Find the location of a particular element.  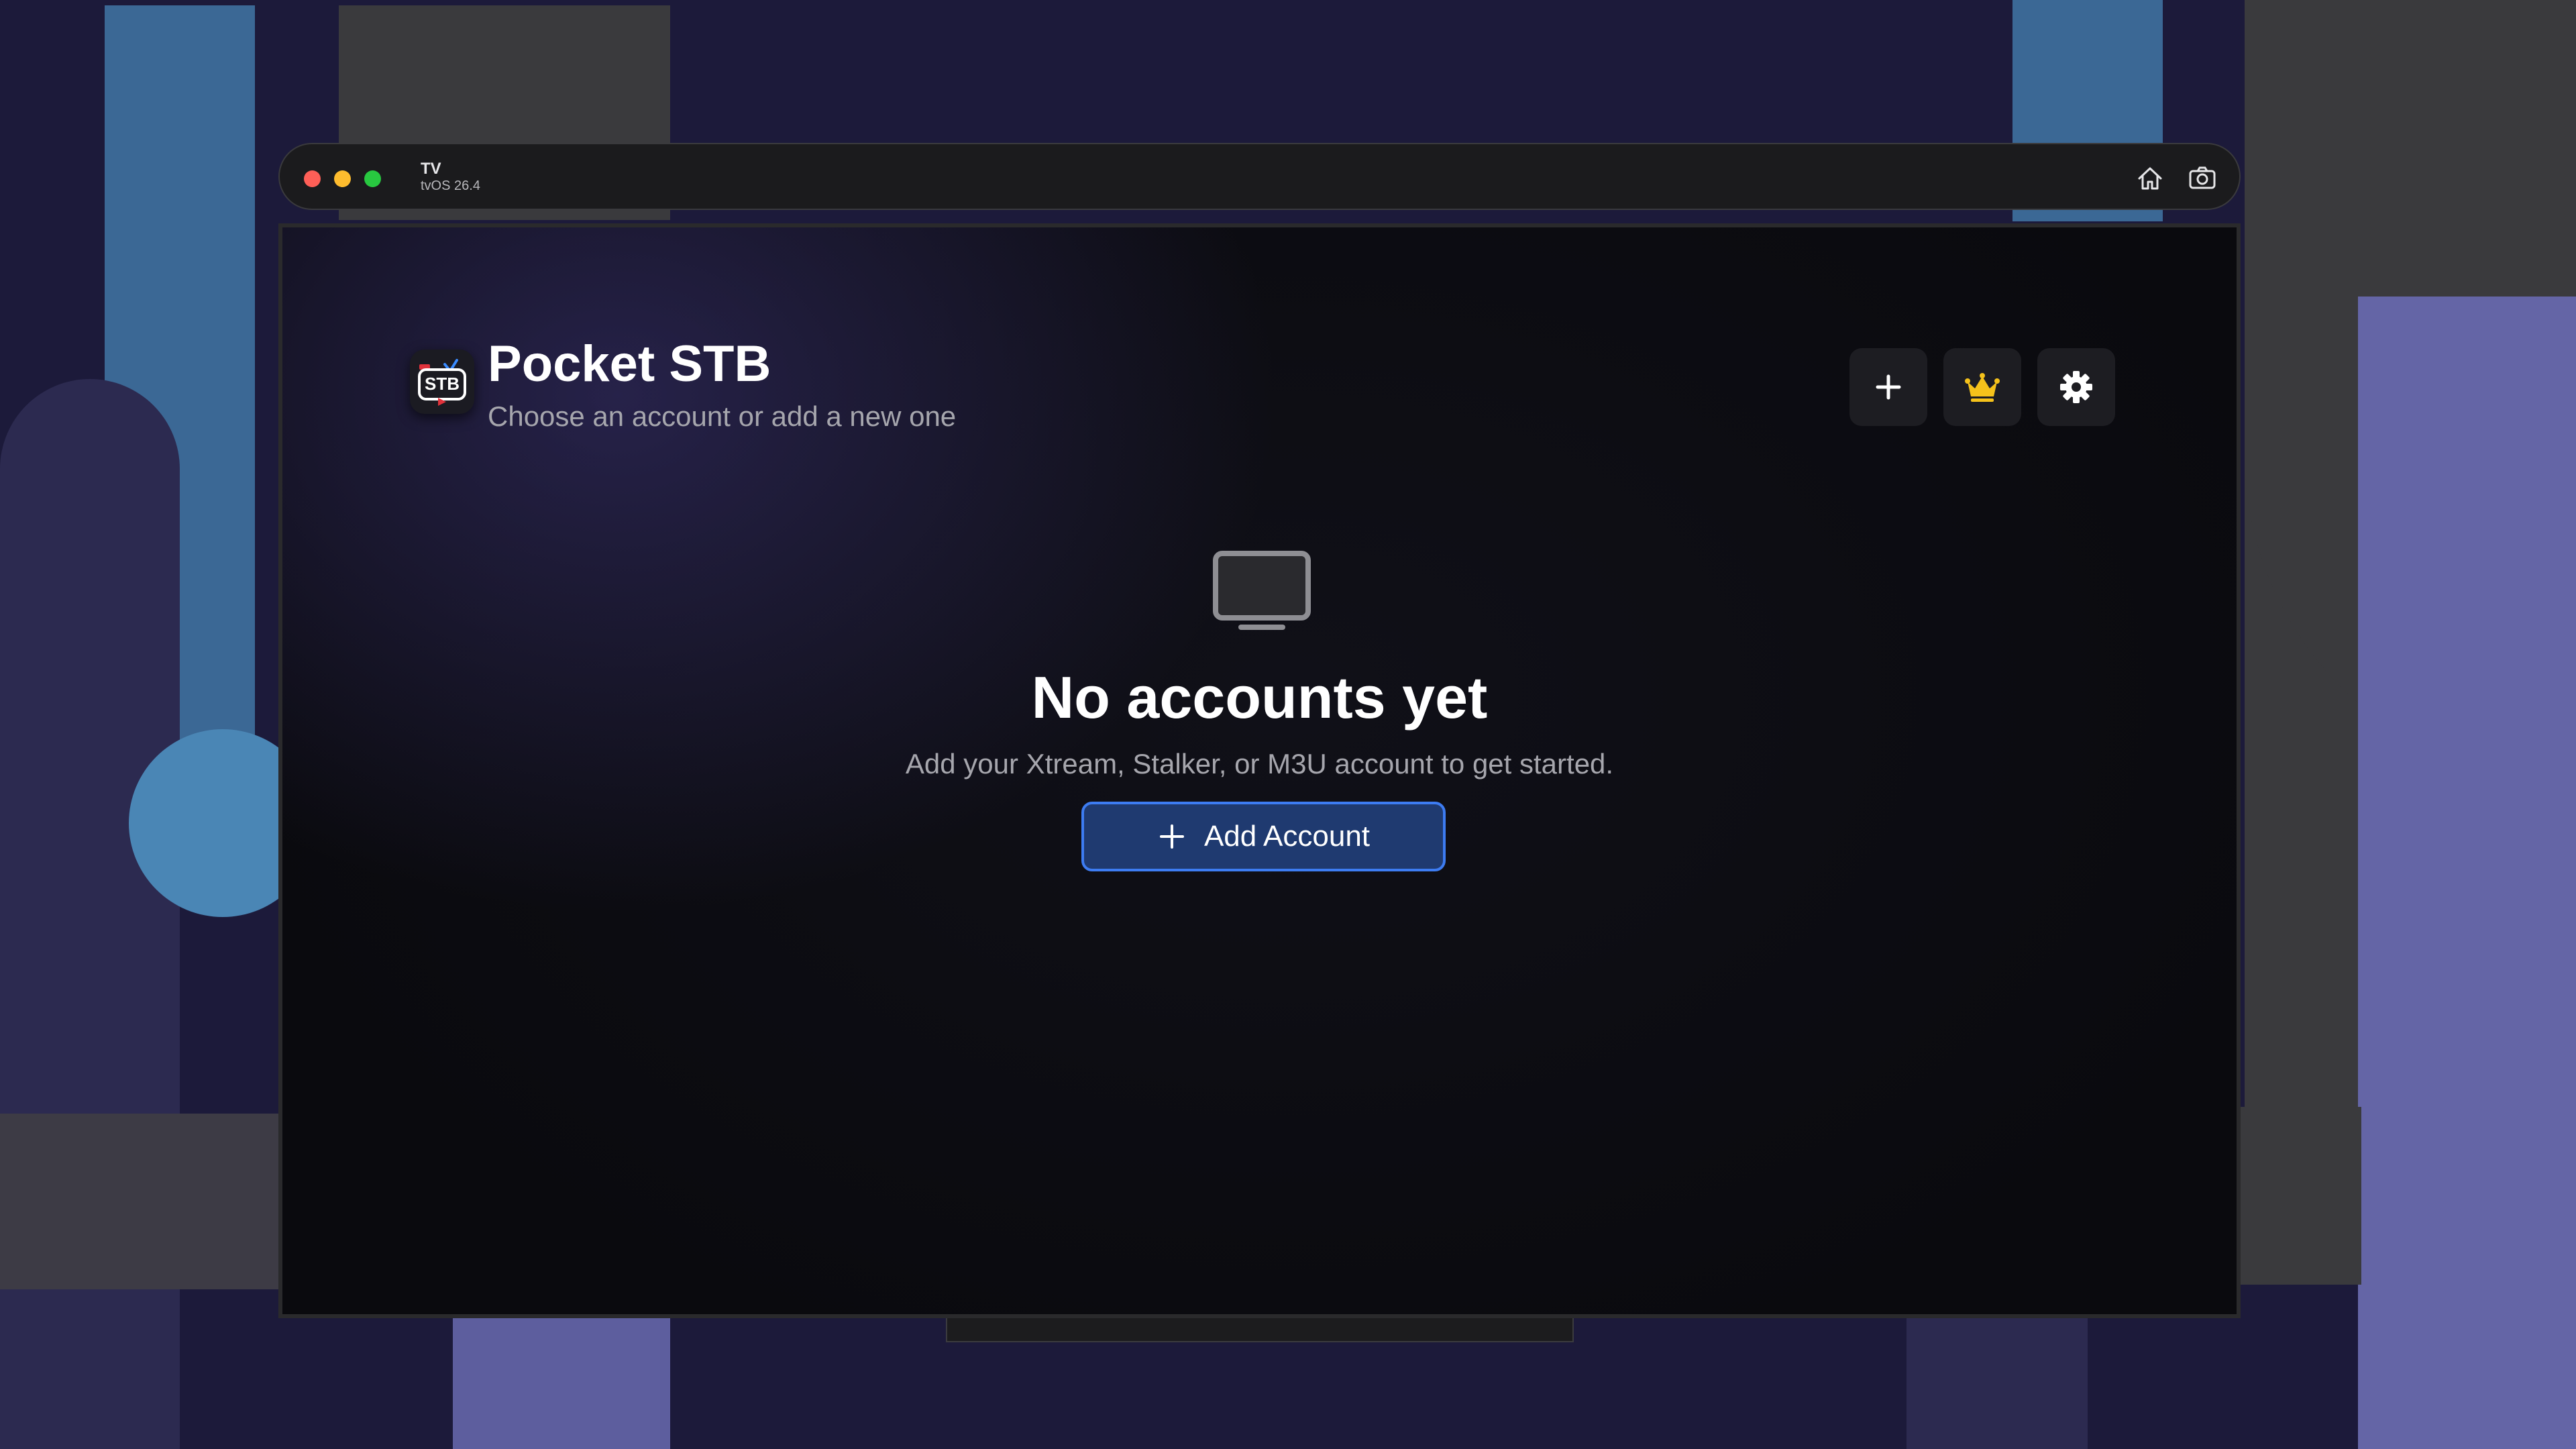

add-account-label: Add Account is located at coordinates (1287, 836).